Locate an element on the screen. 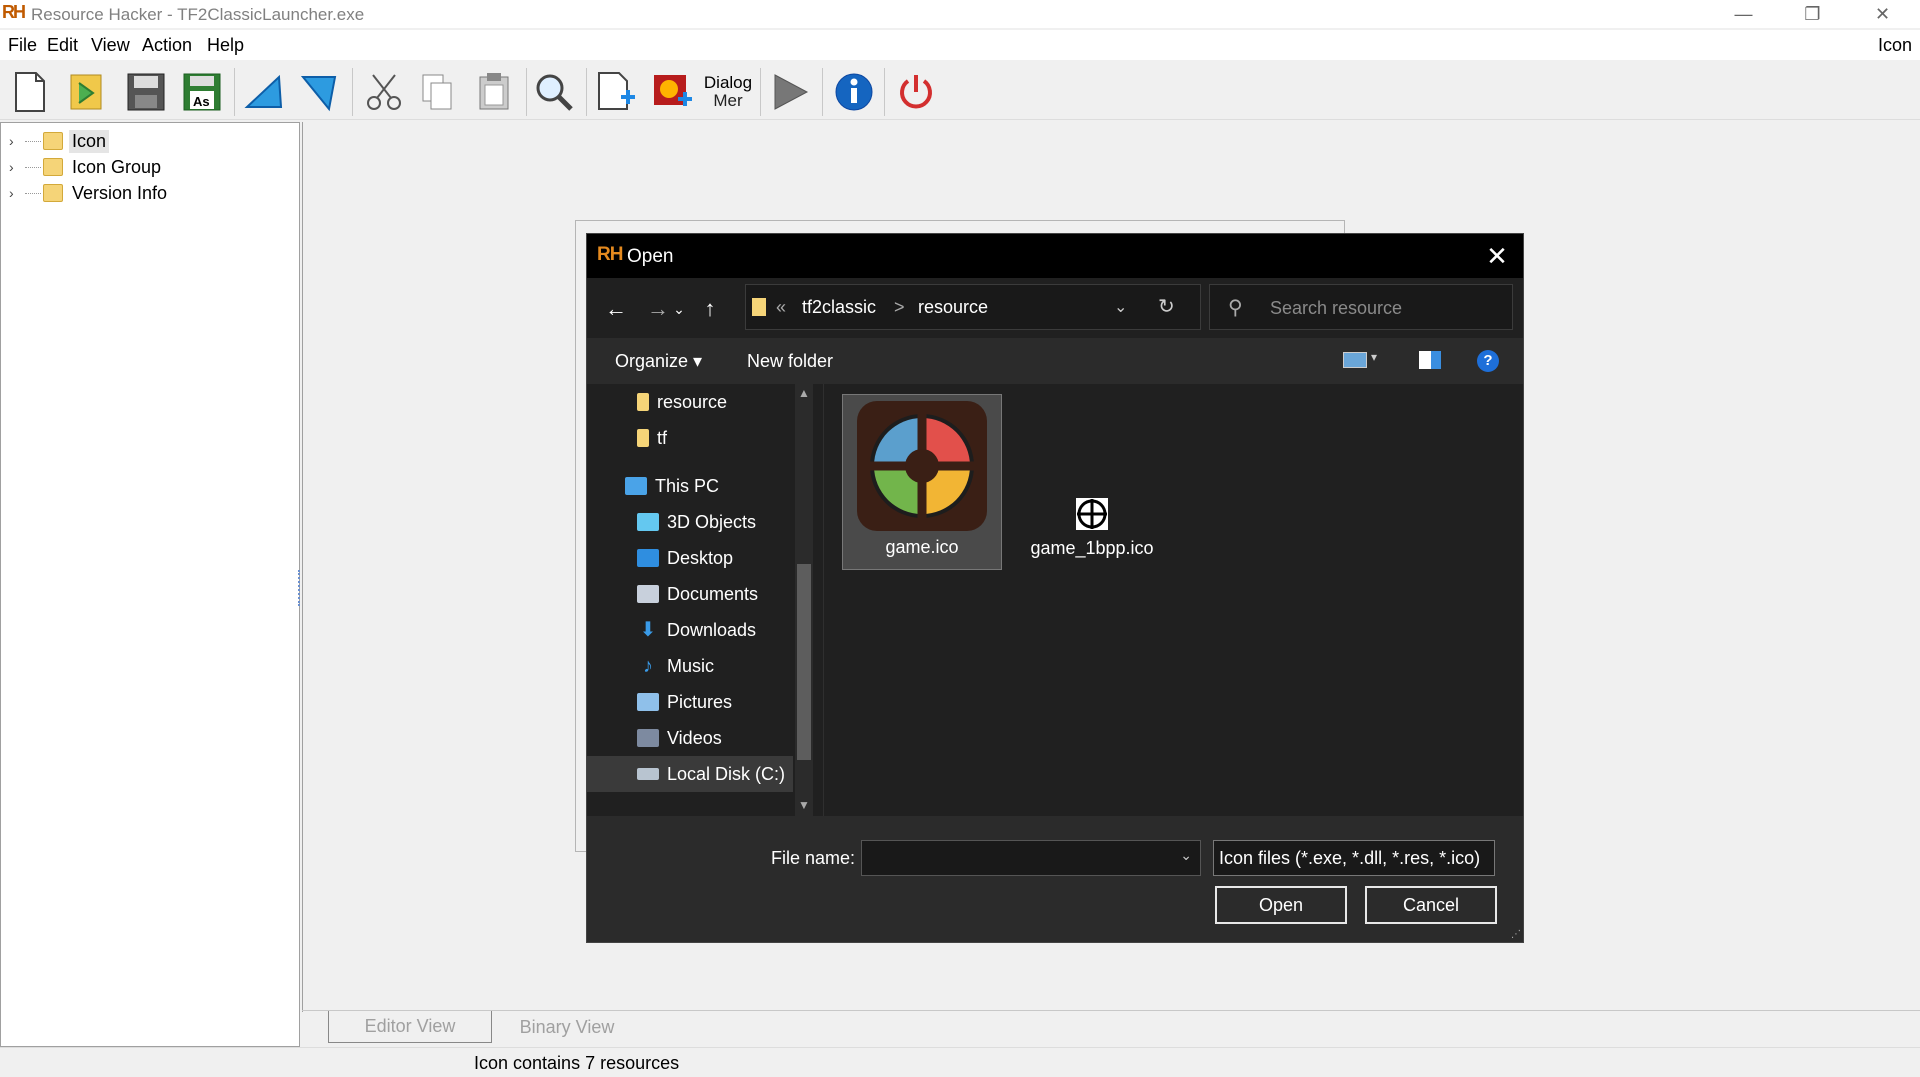  nav-item-desktop: Desktop is located at coordinates (690, 558).